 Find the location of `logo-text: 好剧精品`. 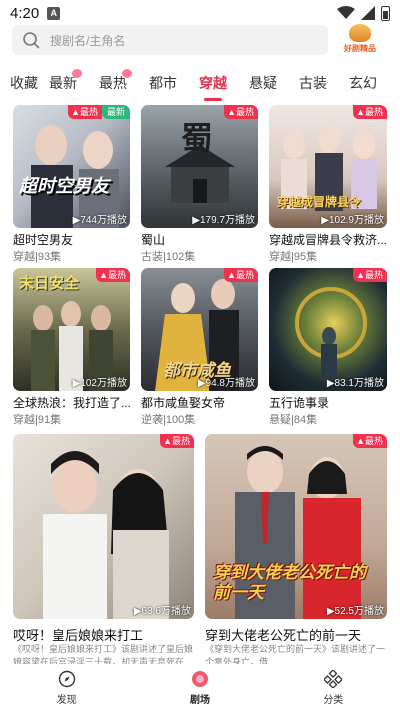

logo-text: 好剧精品 is located at coordinates (360, 48).